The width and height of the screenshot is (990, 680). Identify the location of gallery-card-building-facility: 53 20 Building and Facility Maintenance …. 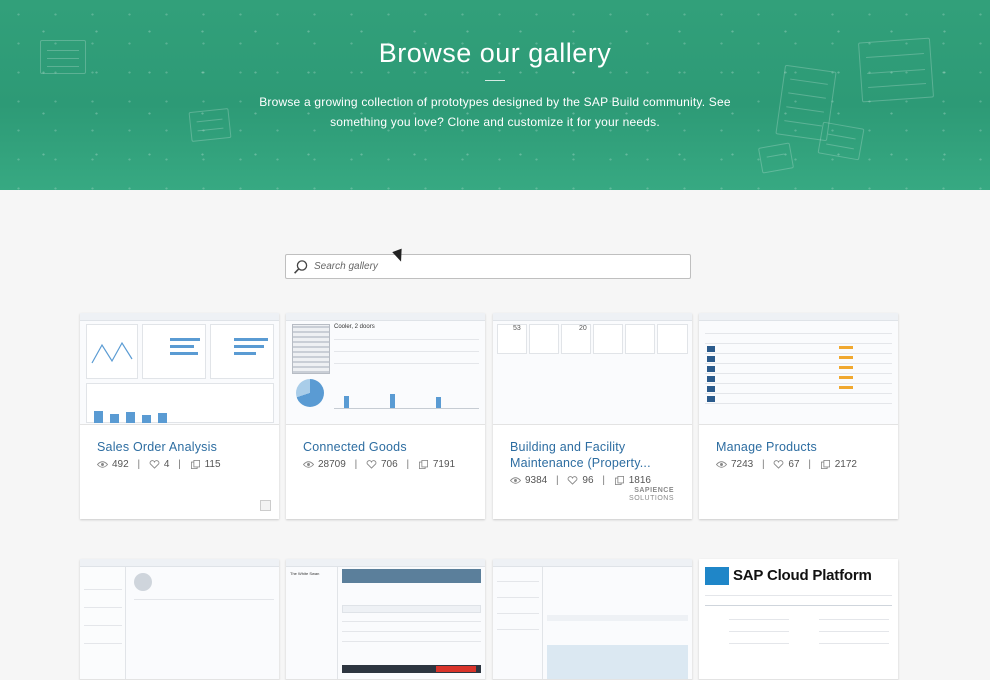
(592, 416).